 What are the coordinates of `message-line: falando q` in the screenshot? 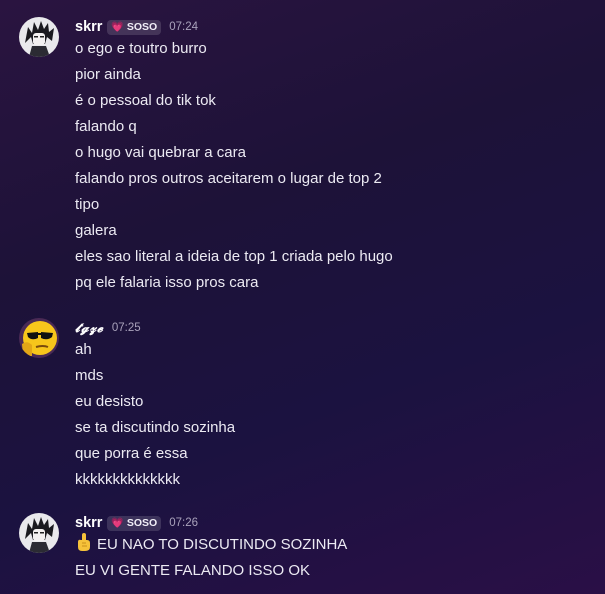 It's located at (106, 126).